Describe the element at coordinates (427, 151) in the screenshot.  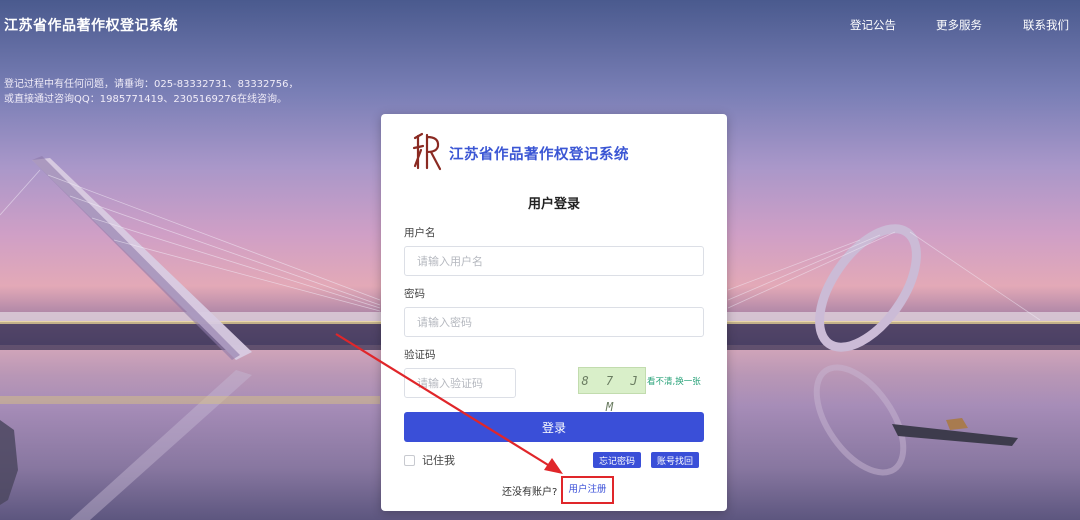
I see `system-logo-icon` at that location.